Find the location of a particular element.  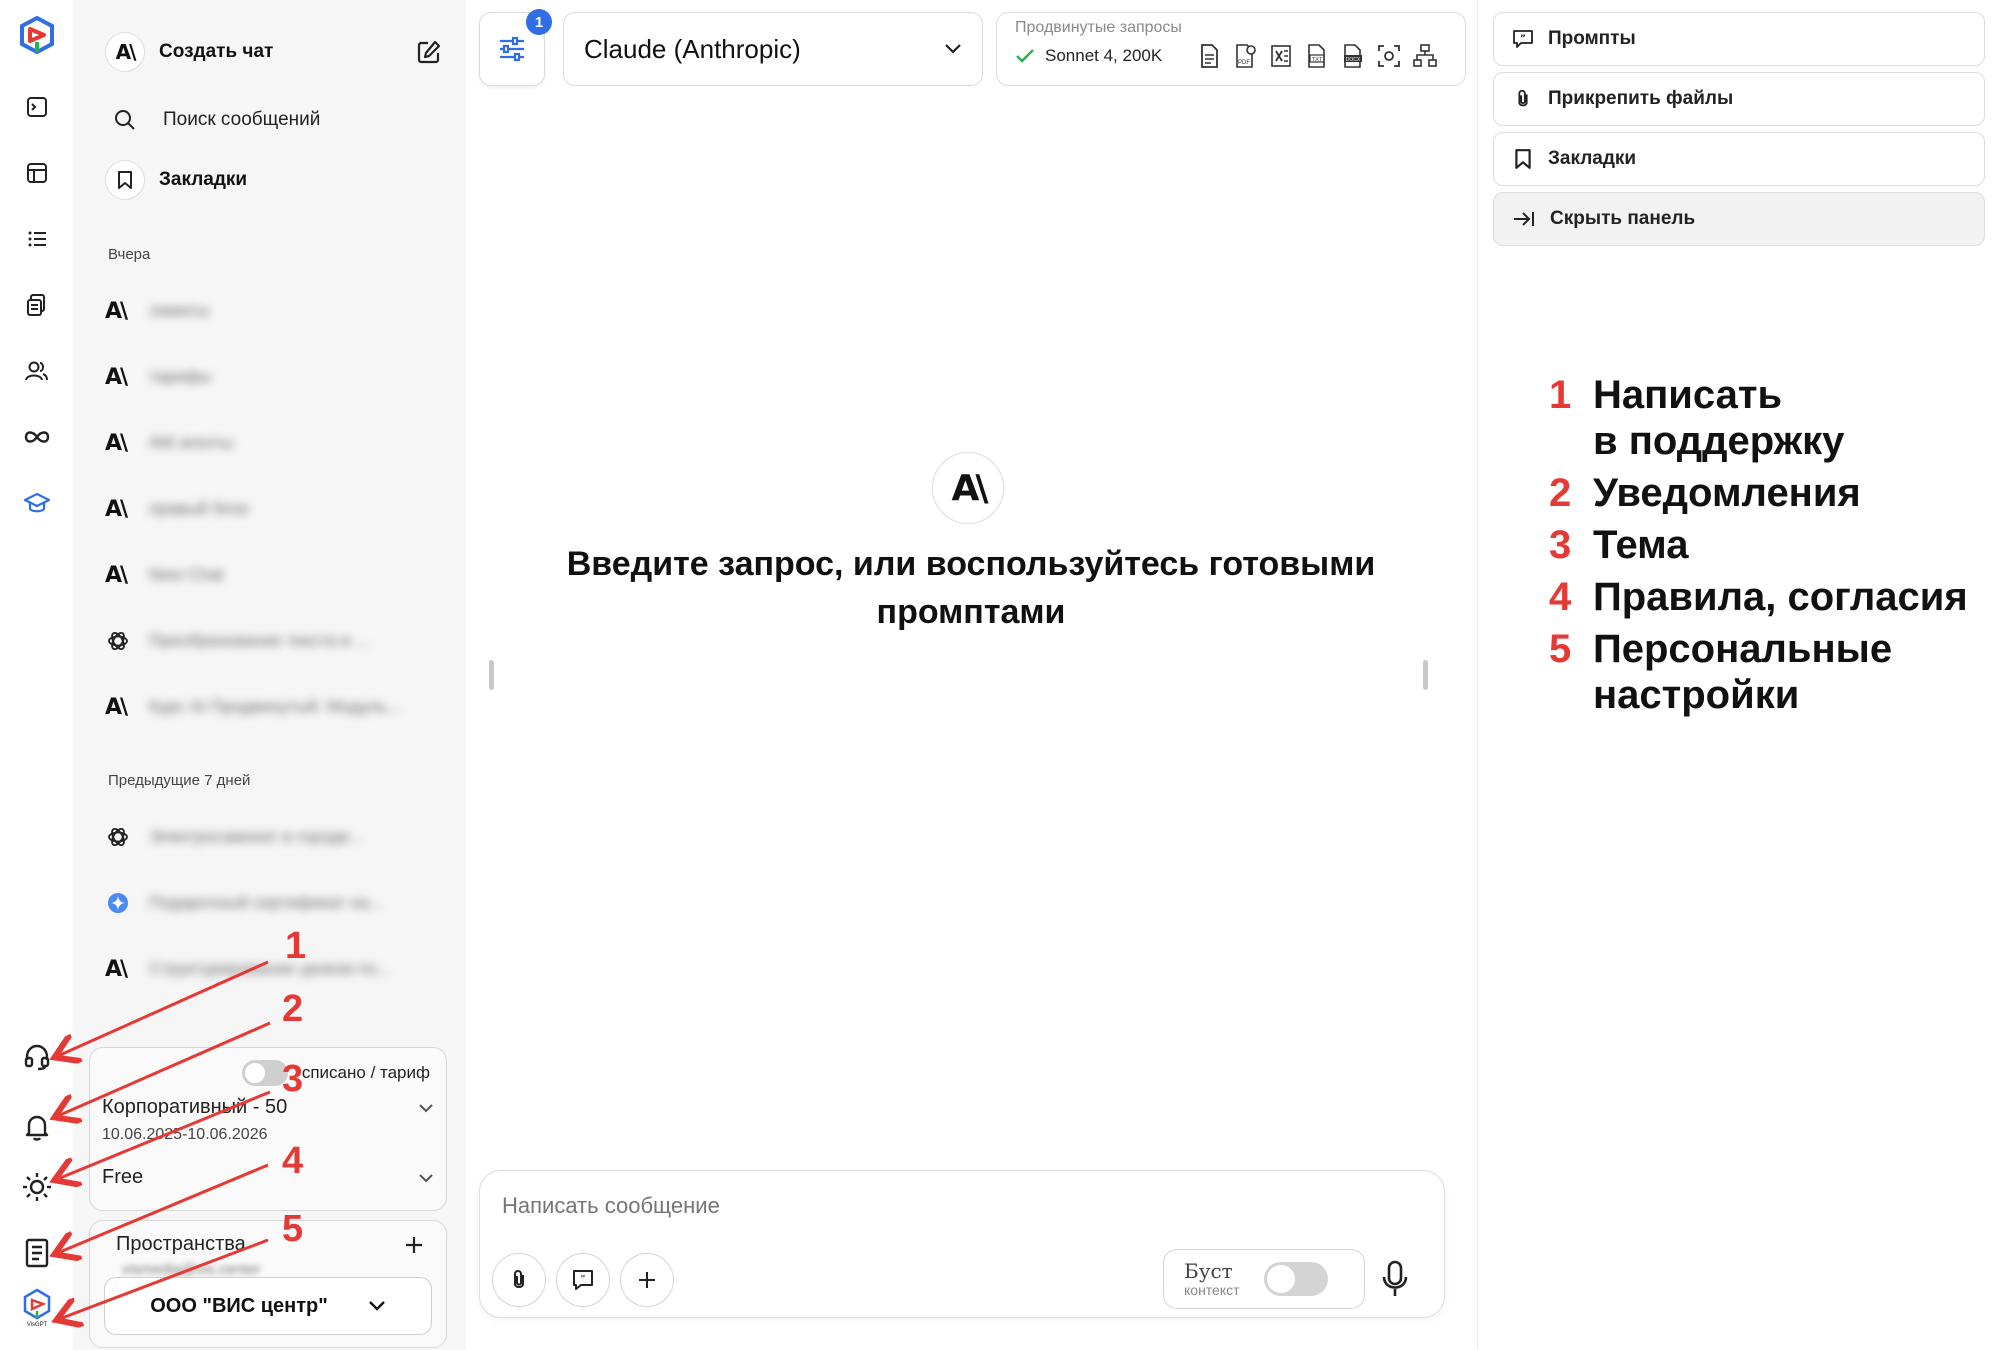

prompts-button: ” is located at coordinates (583, 1280).